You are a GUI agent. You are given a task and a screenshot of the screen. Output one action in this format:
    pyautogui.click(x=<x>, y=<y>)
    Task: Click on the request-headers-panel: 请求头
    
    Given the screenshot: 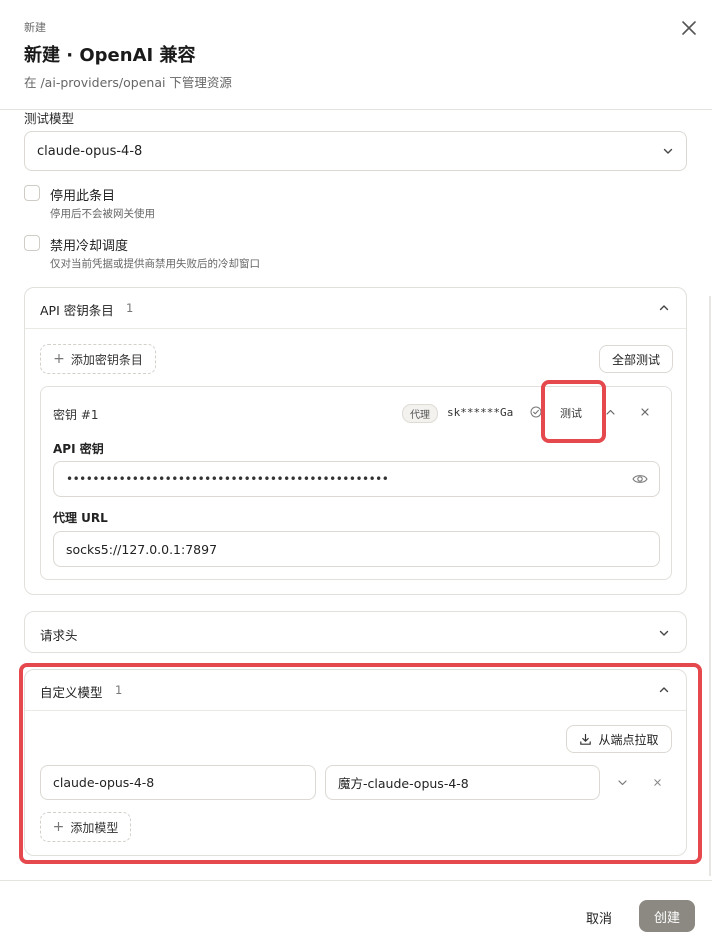 What is the action you would take?
    pyautogui.click(x=355, y=632)
    